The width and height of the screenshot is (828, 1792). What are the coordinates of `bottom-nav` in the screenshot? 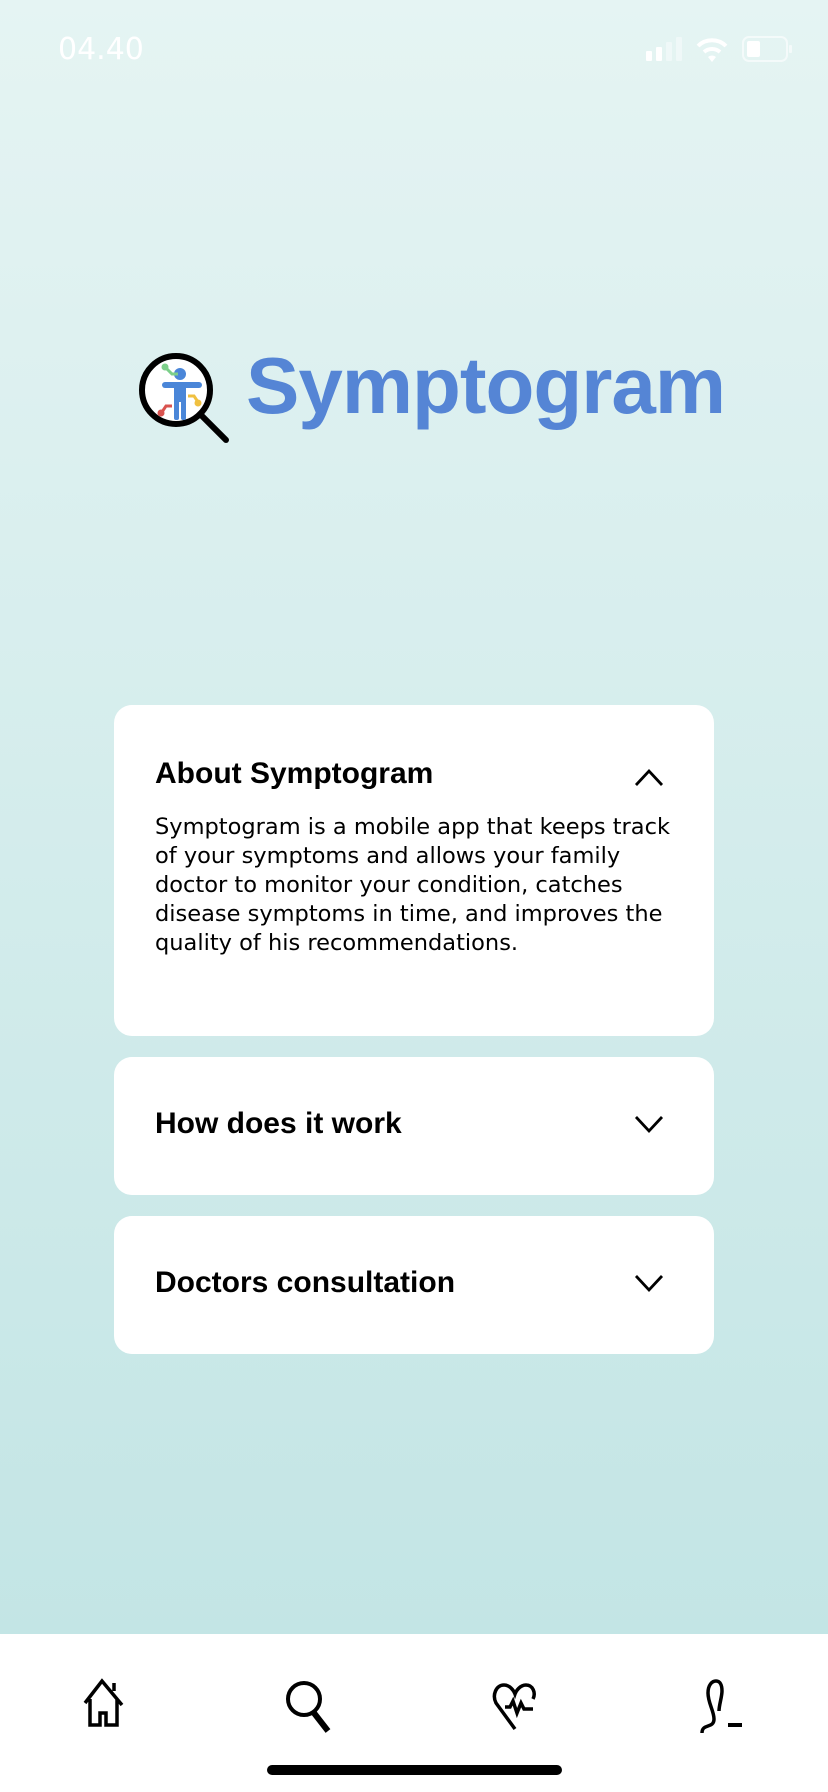 It's located at (414, 1713).